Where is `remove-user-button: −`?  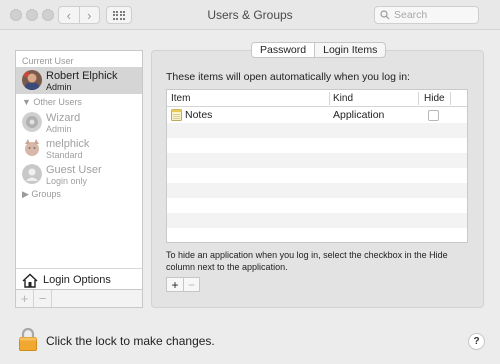
remove-user-button: − is located at coordinates (43, 298).